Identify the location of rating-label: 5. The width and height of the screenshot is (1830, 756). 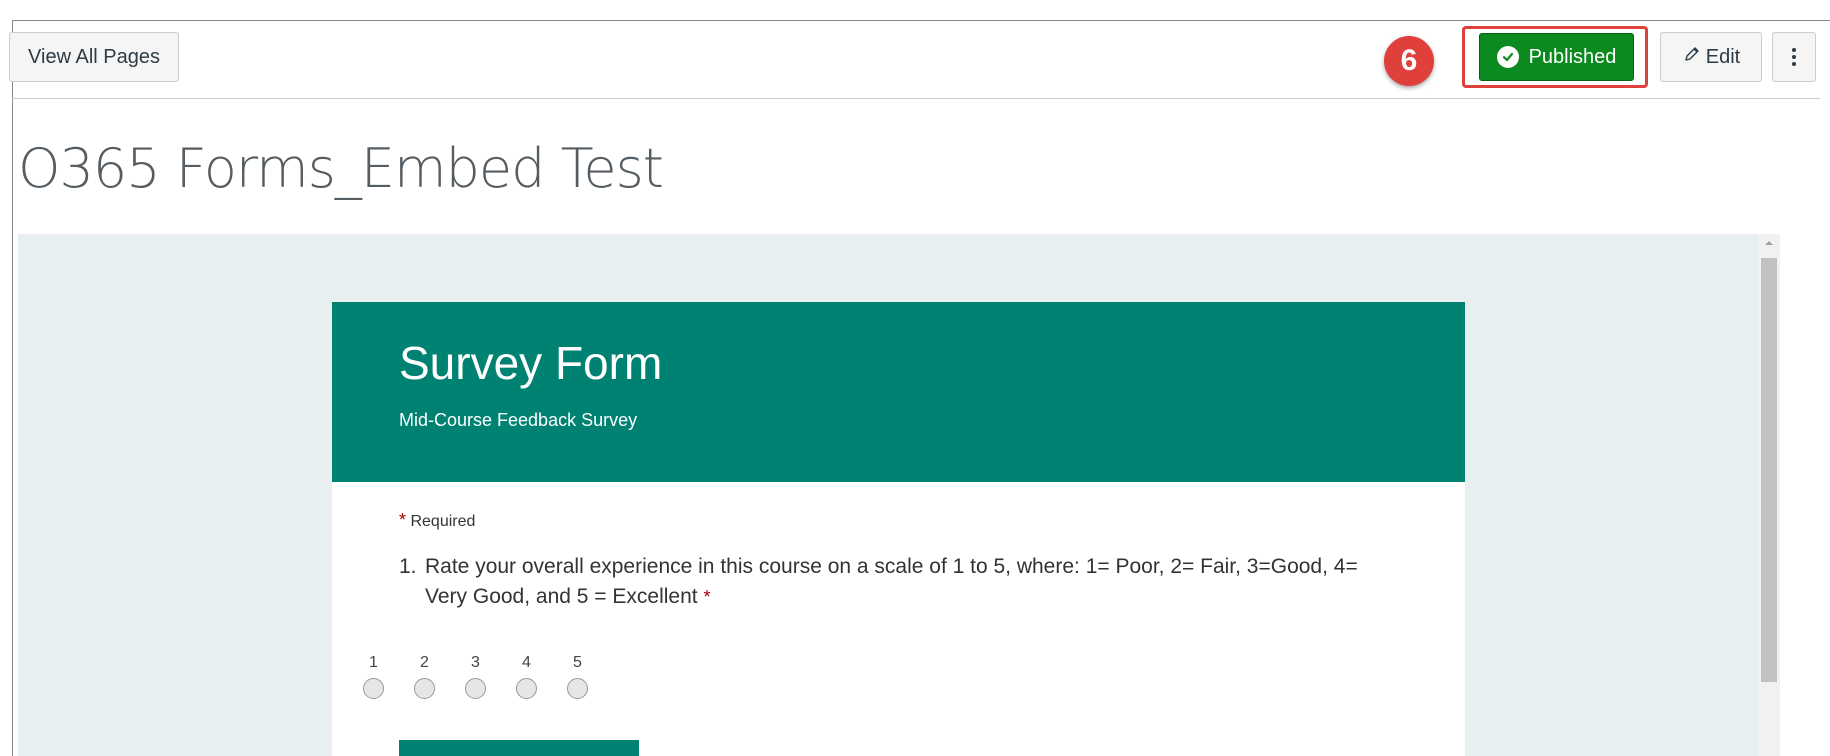
(577, 662).